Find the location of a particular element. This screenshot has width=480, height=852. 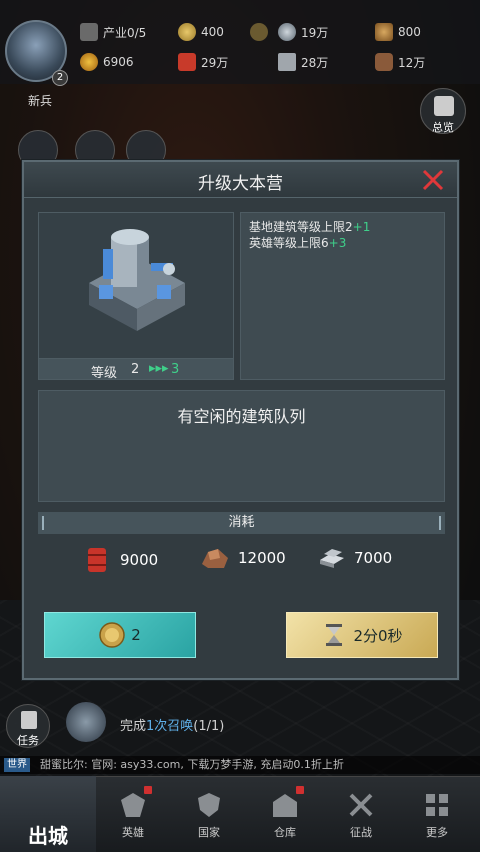

dialog-title: 升级大本营 is located at coordinates (240, 184).